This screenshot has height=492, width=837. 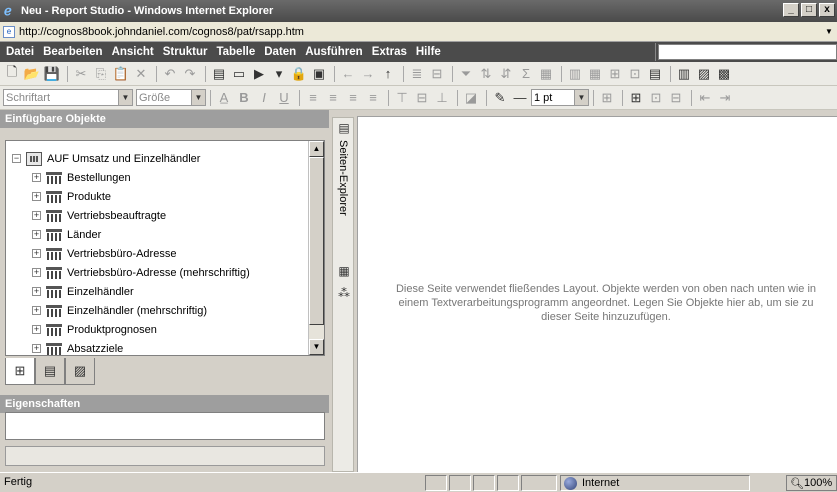 What do you see at coordinates (344, 272) in the screenshot?
I see `query-explorer-icon: ▦` at bounding box center [344, 272].